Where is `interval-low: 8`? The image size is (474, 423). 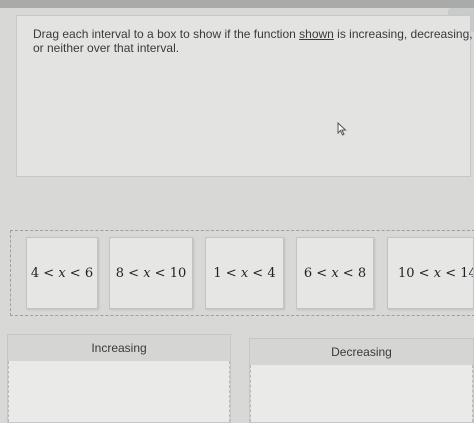 interval-low: 8 is located at coordinates (120, 273).